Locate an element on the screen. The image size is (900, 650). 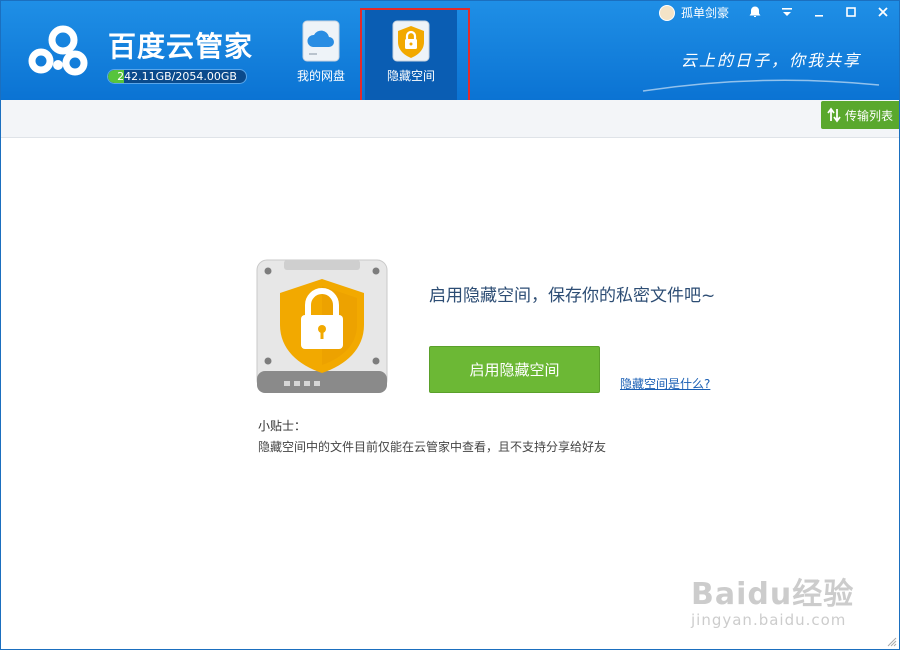
safe-lock-illustration is located at coordinates (322, 326).